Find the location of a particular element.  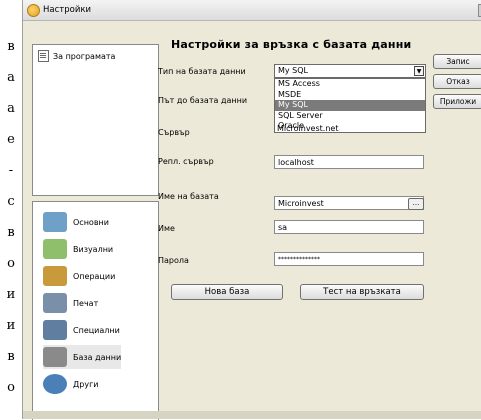

dropdown-option: MS Access is located at coordinates (350, 84).